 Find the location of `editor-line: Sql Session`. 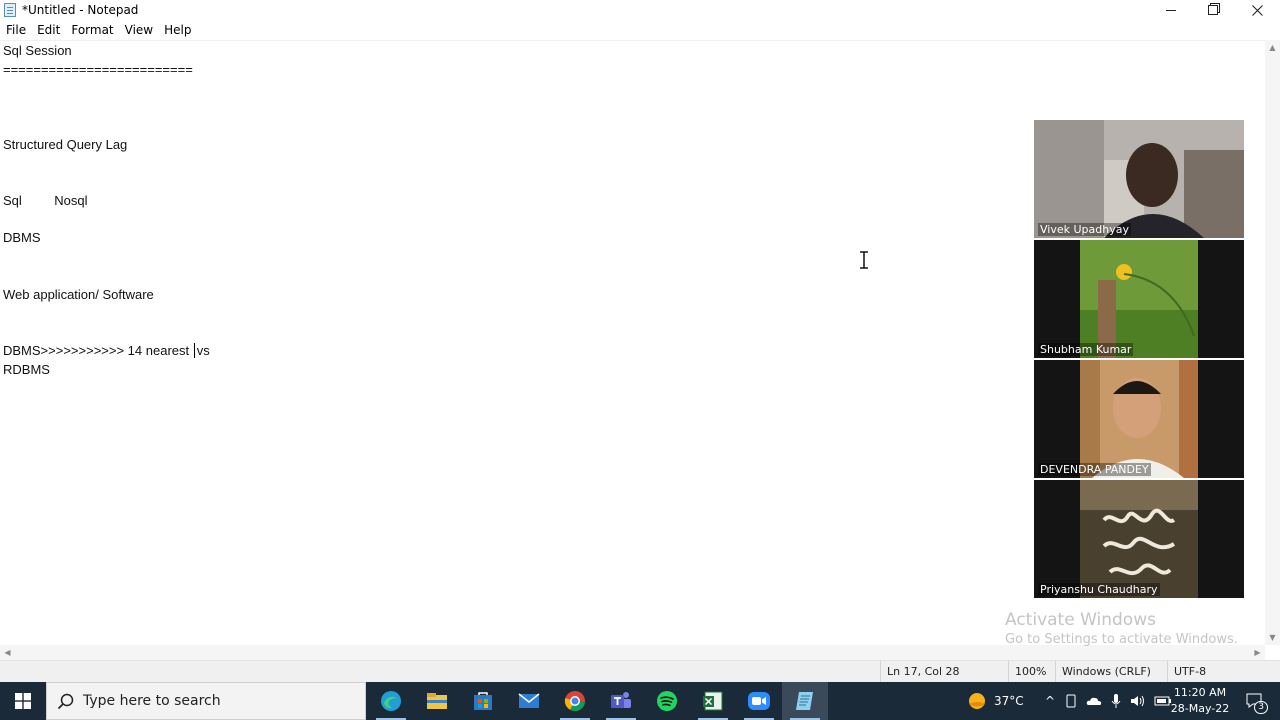

editor-line: Sql Session is located at coordinates (37, 50).